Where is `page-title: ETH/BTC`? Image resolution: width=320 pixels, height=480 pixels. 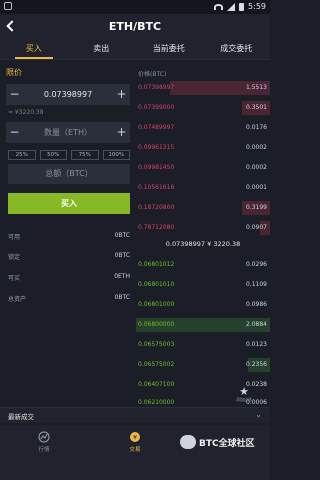 page-title: ETH/BTC is located at coordinates (135, 26).